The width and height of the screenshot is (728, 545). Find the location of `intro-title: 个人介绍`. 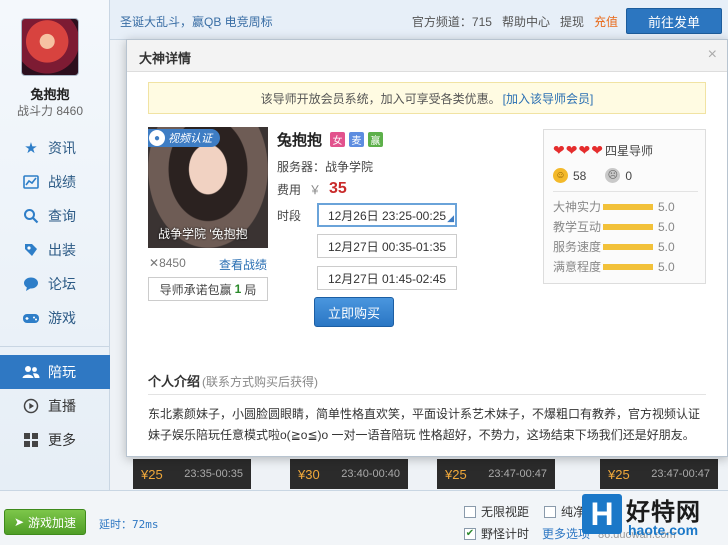

intro-title: 个人介绍 is located at coordinates (174, 381).